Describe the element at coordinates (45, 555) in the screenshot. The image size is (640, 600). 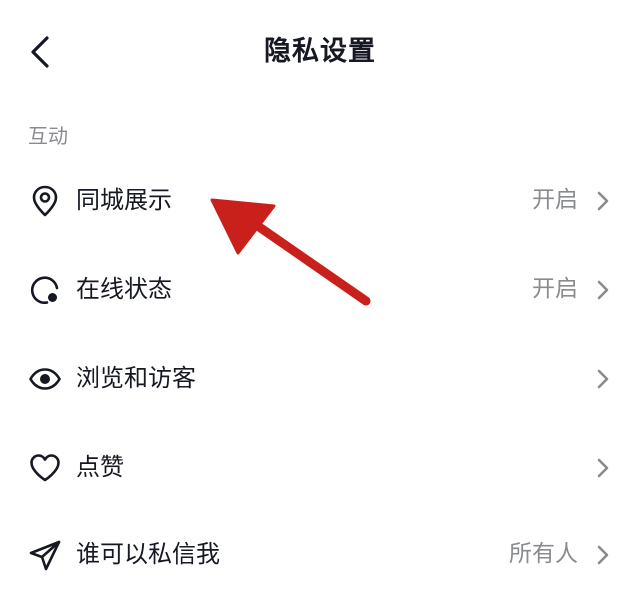
I see `send-icon` at that location.